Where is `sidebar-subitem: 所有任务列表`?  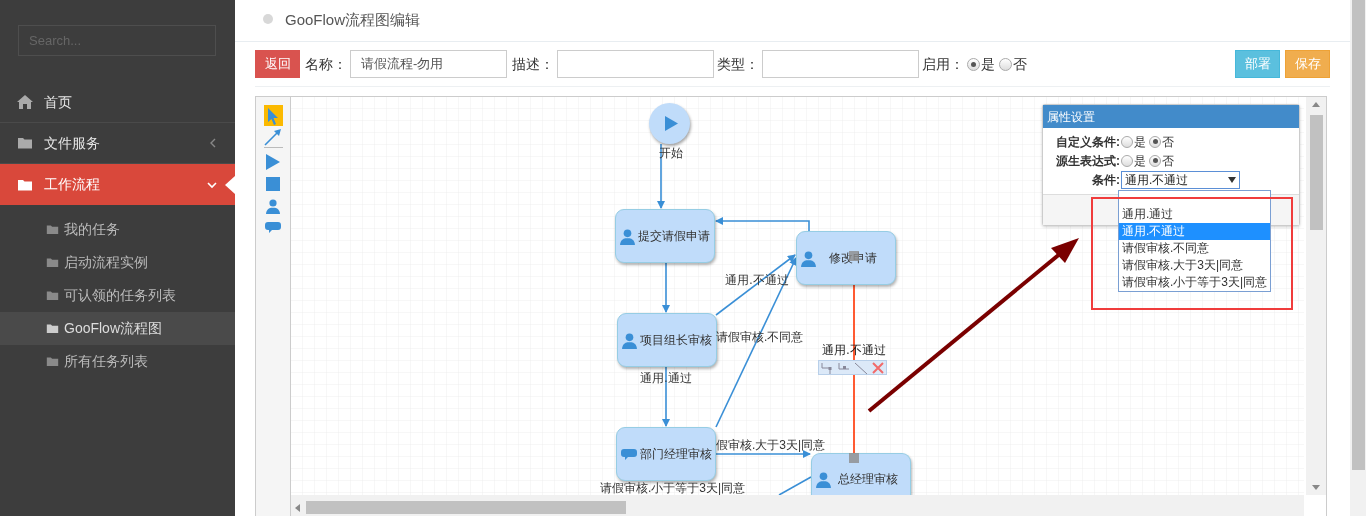 sidebar-subitem: 所有任务列表 is located at coordinates (117, 361).